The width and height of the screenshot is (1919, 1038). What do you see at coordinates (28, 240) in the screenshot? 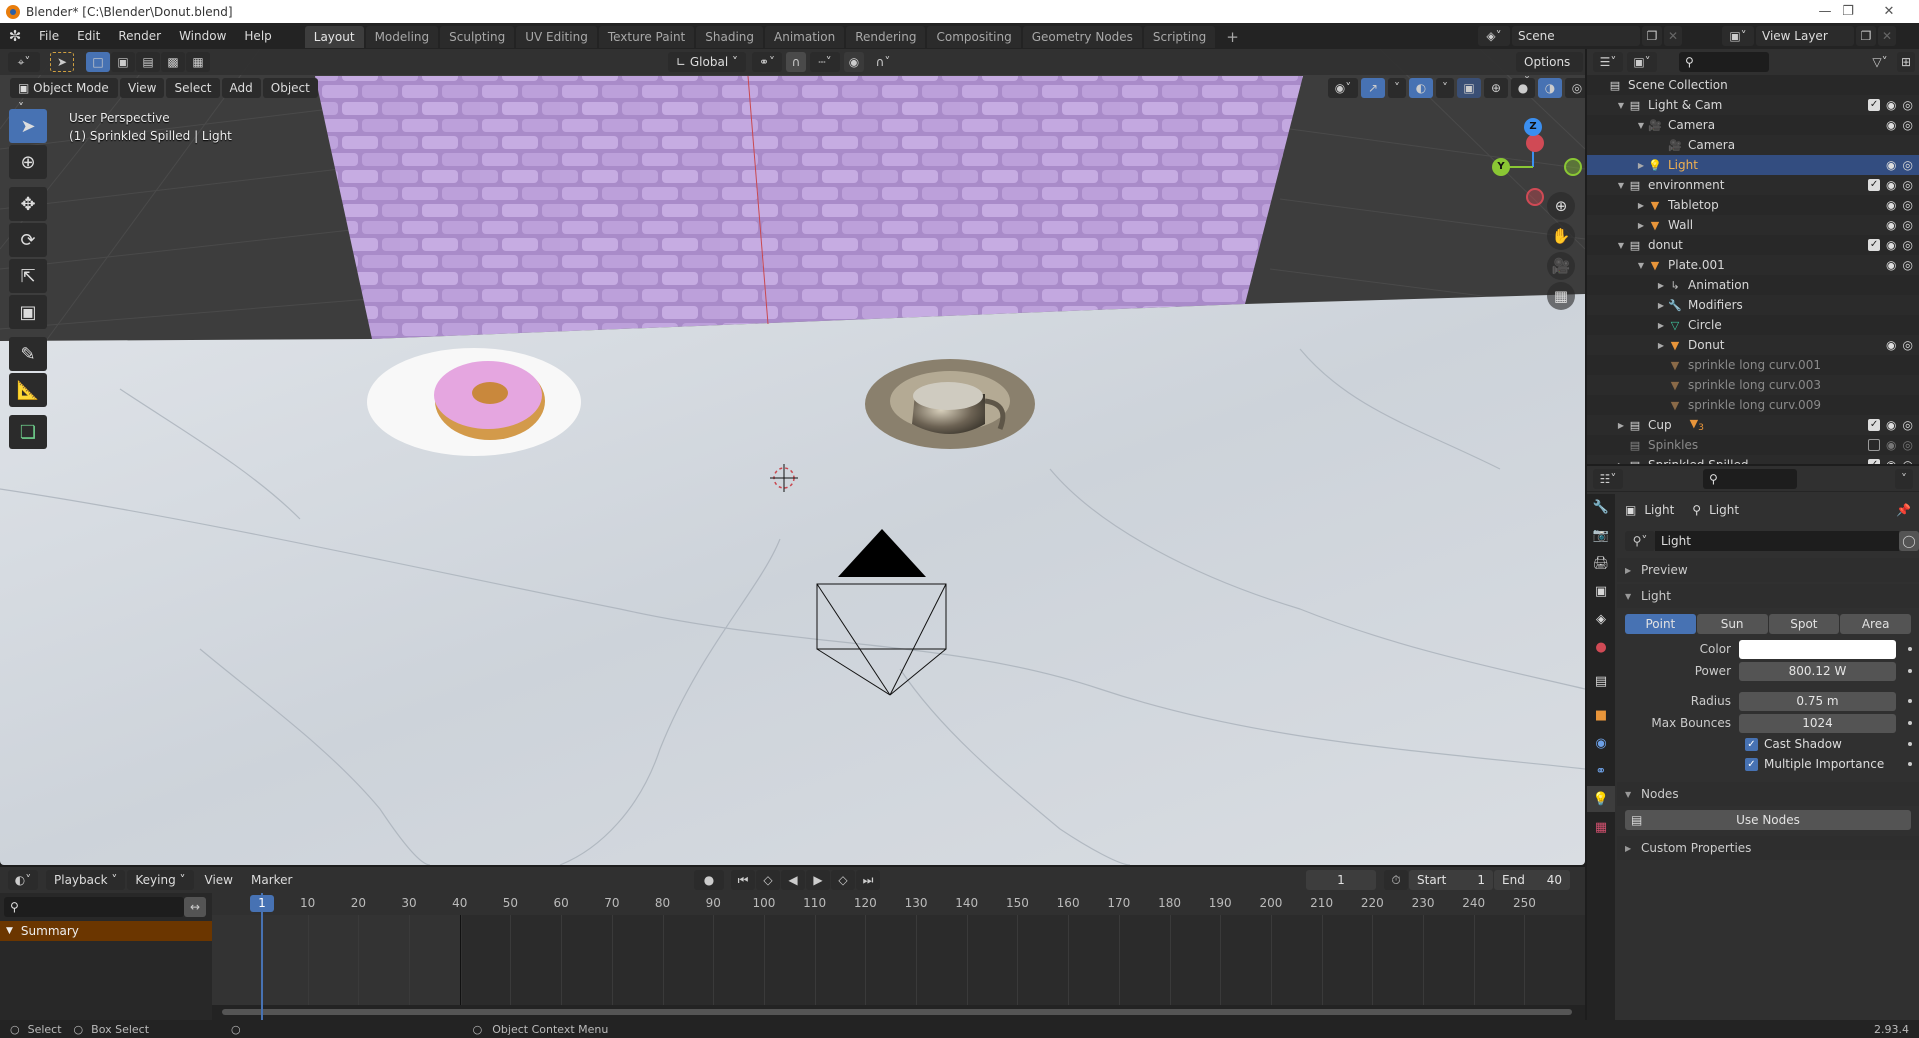
I see `tool-rotate-icon: ⟳` at bounding box center [28, 240].